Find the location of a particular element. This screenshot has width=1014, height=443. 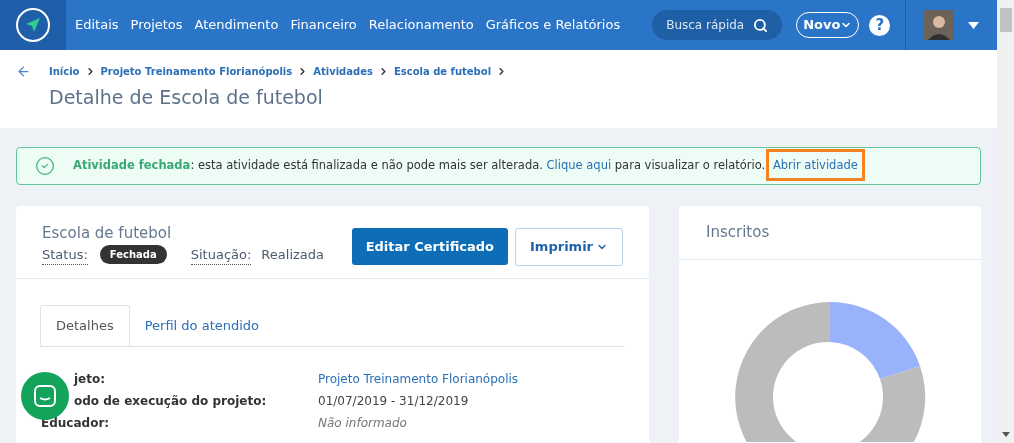

field-label: odo de execução do projeto: is located at coordinates (171, 401).